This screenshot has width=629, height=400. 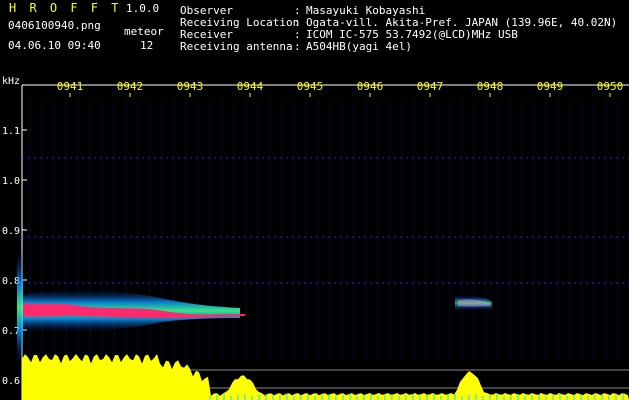 I want to click on time-axis-ticks: 0941 0942 0943 0944 0945 0946 0947 0948 0949 0950, so click(x=340, y=88).